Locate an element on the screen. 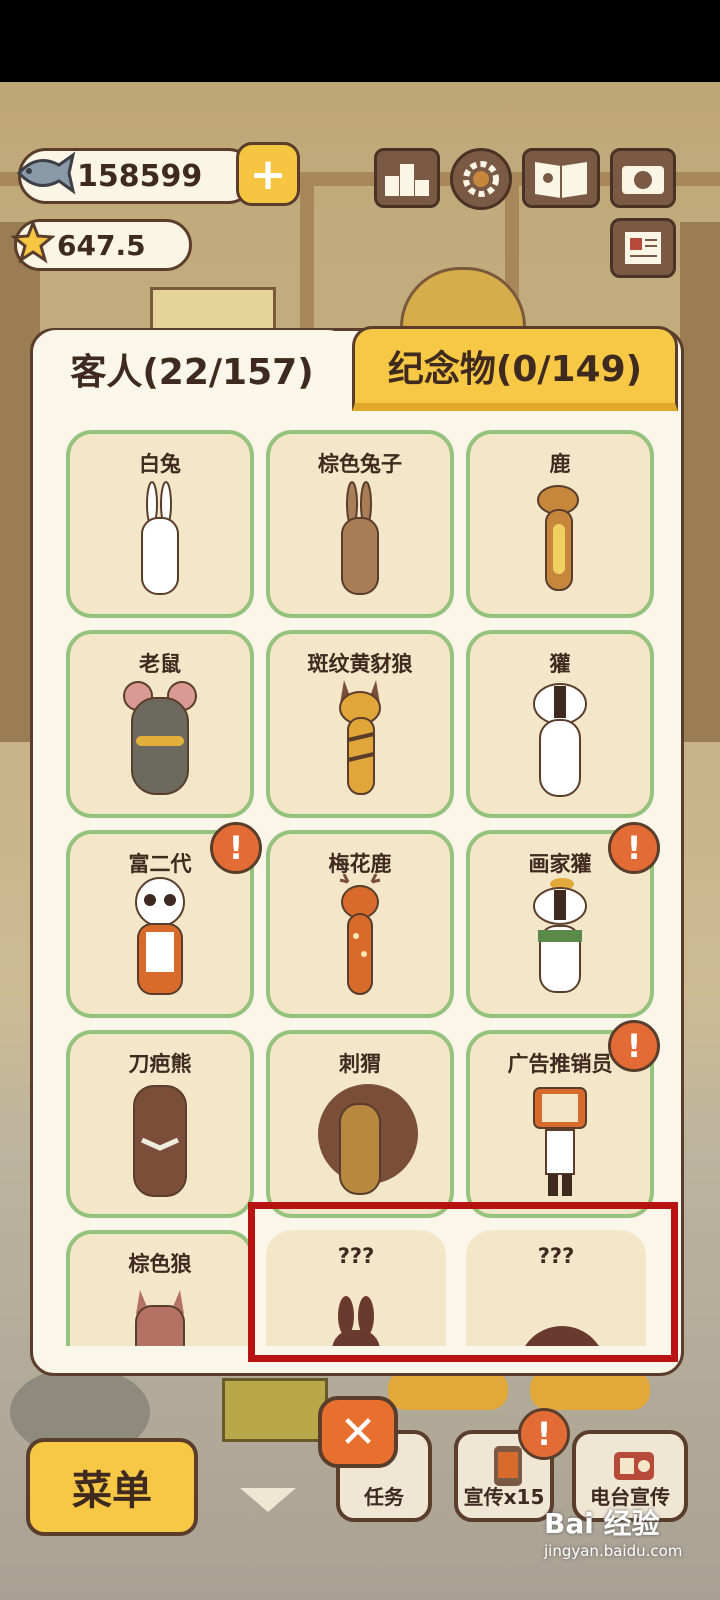 The width and height of the screenshot is (720, 1600). deer-icon is located at coordinates (558, 538).